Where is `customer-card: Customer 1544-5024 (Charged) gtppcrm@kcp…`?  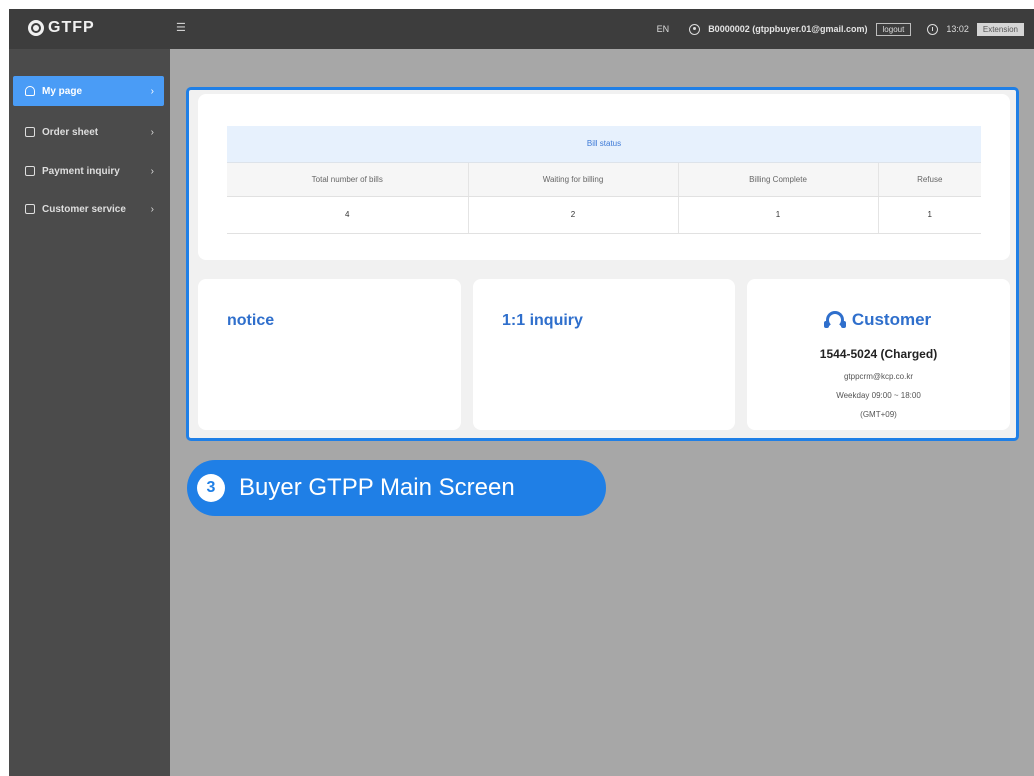
customer-card: Customer 1544-5024 (Charged) gtppcrm@kcp… is located at coordinates (878, 354).